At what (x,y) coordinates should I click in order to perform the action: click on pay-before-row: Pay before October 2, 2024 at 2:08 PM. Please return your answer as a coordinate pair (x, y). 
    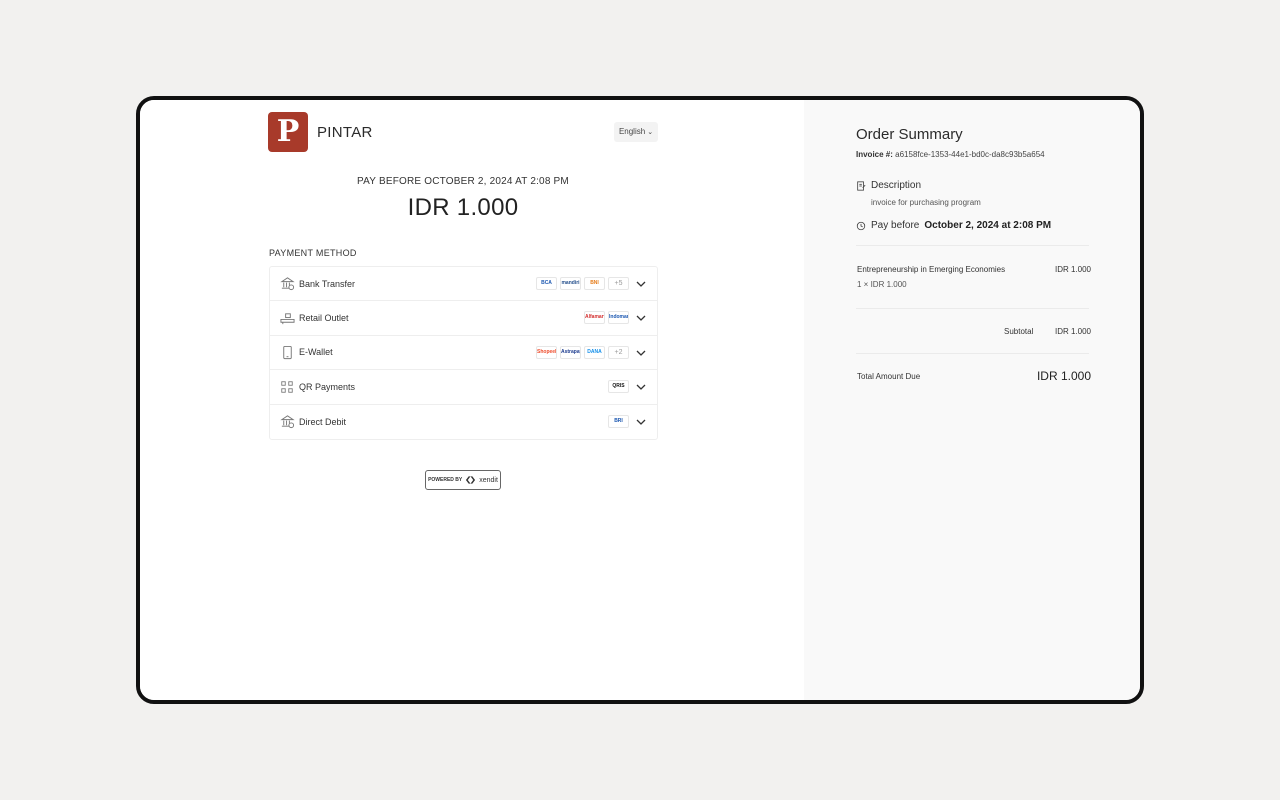
    Looking at the image, I should click on (953, 225).